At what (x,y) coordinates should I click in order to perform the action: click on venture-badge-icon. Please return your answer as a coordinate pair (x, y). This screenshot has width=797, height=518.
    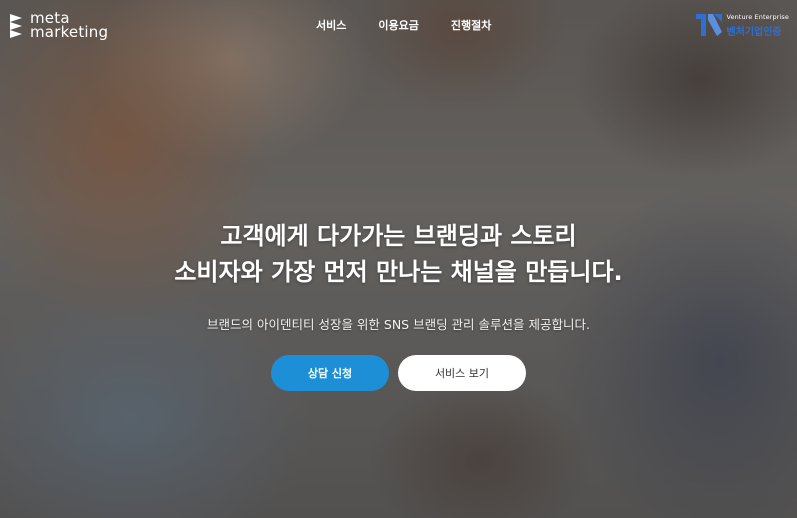
    Looking at the image, I should click on (709, 25).